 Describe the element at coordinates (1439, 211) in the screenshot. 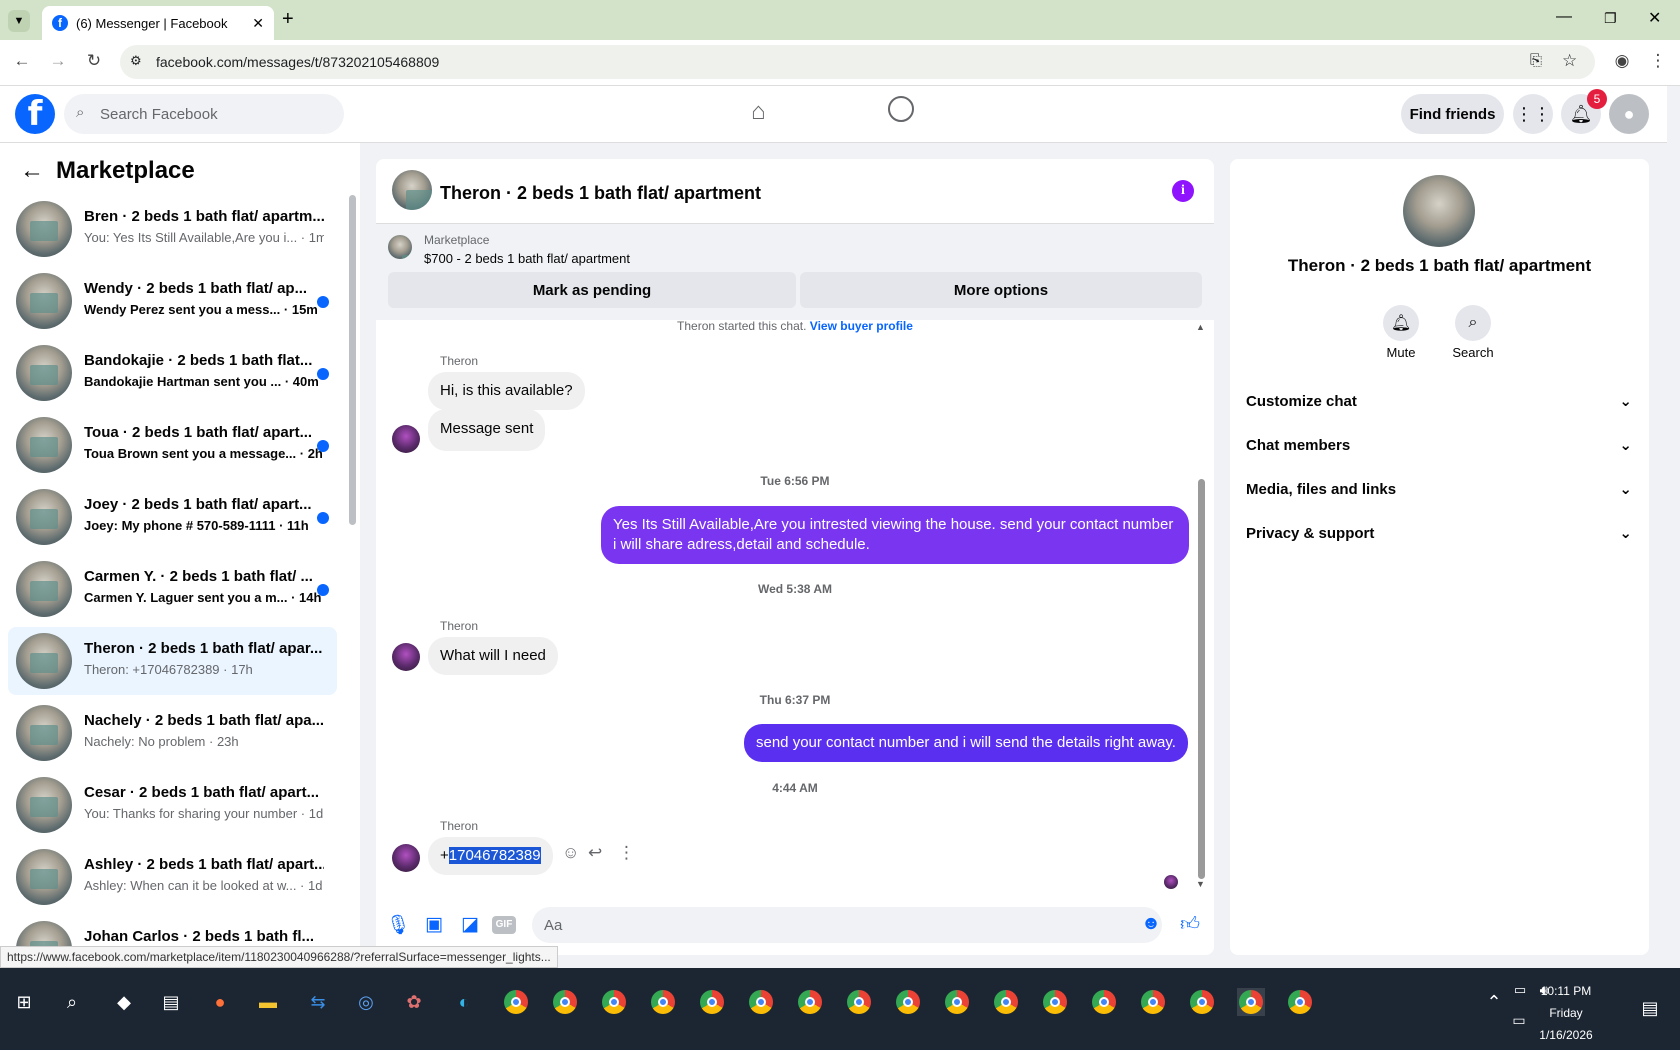

I see `details-avatar` at that location.